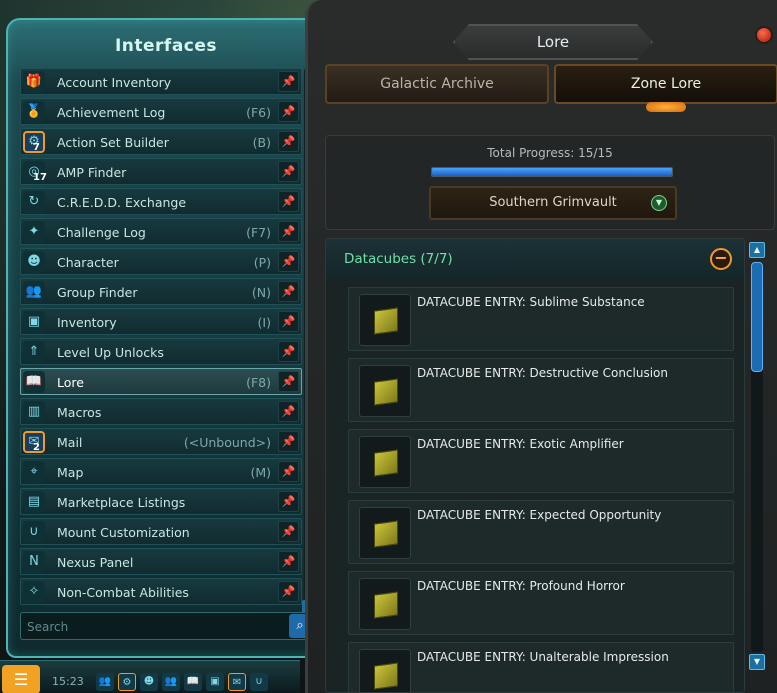 This screenshot has height=693, width=777. Describe the element at coordinates (21, 679) in the screenshot. I see `main-menu-icon: ☰` at that location.